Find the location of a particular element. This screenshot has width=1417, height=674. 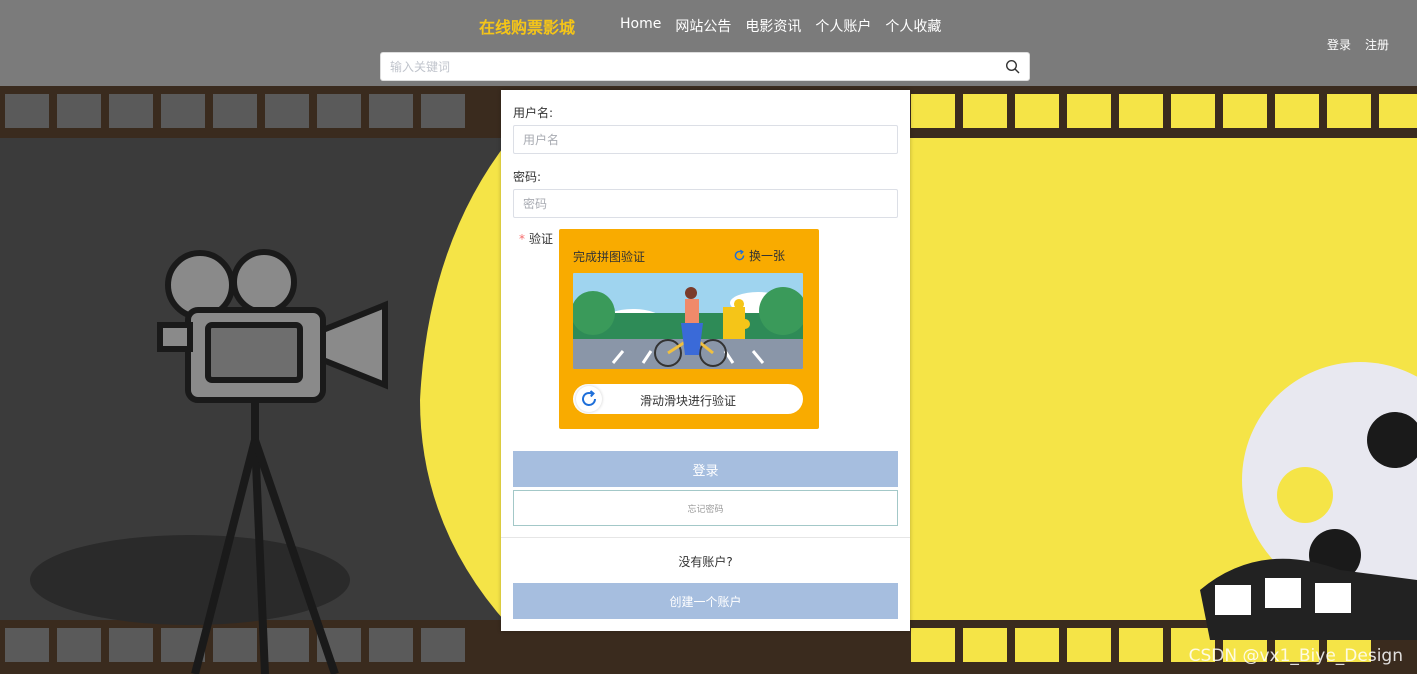

username-input is located at coordinates (705, 139).